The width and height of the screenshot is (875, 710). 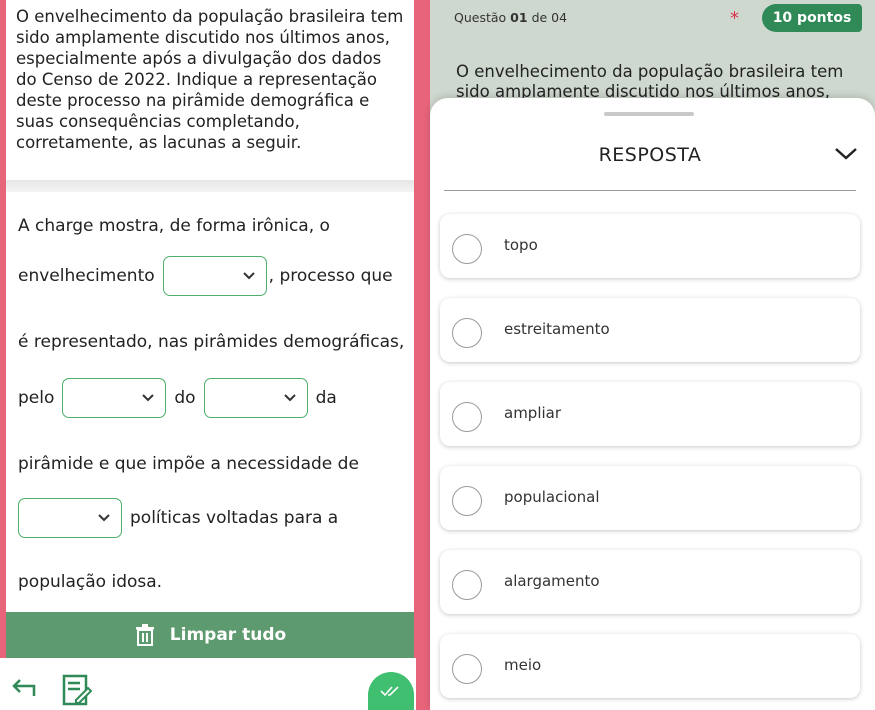 I want to click on fill-text: pirâmide e que impõe a necessidade de, so click(x=188, y=464).